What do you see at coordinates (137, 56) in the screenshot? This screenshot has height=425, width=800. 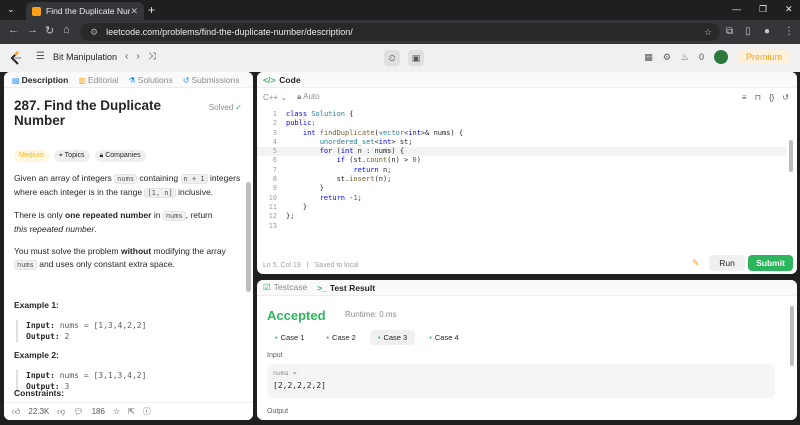 I see `next-problem-icon: ›` at bounding box center [137, 56].